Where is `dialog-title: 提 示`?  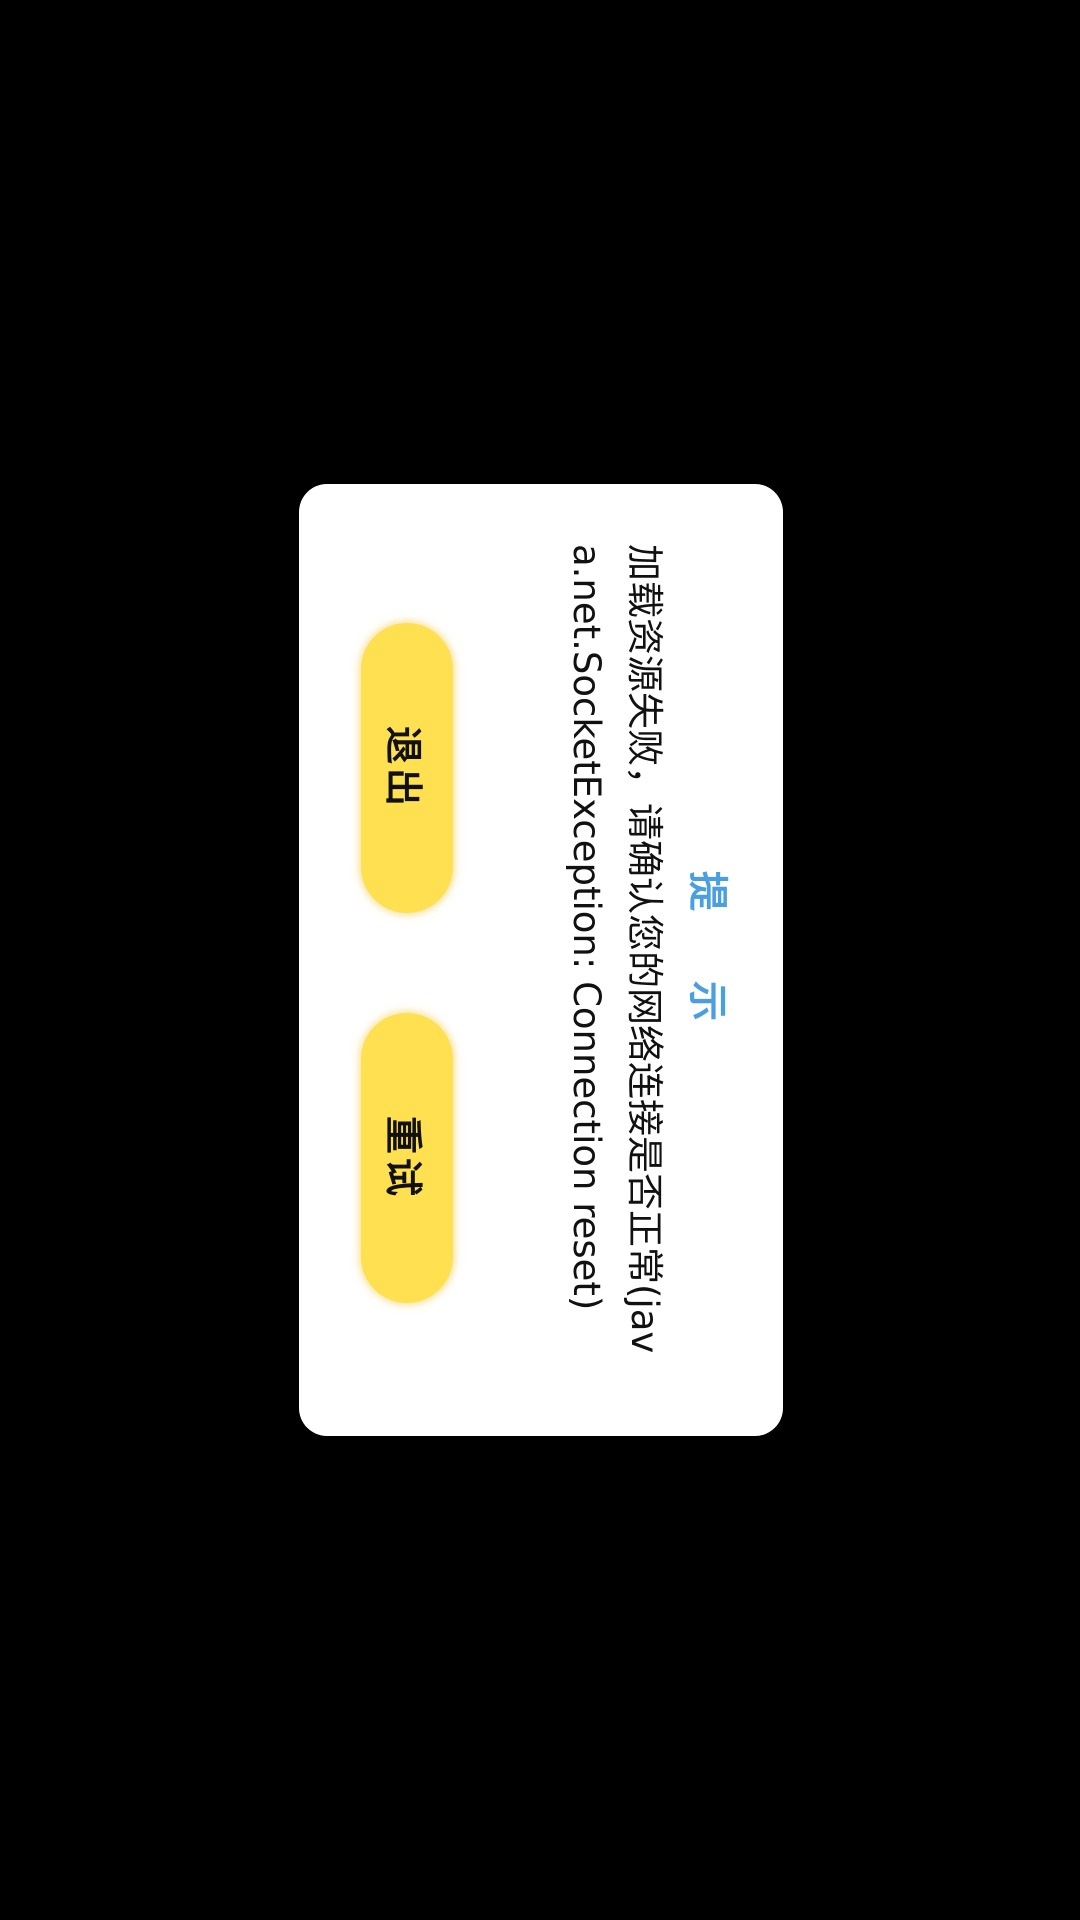 dialog-title: 提 示 is located at coordinates (707, 960).